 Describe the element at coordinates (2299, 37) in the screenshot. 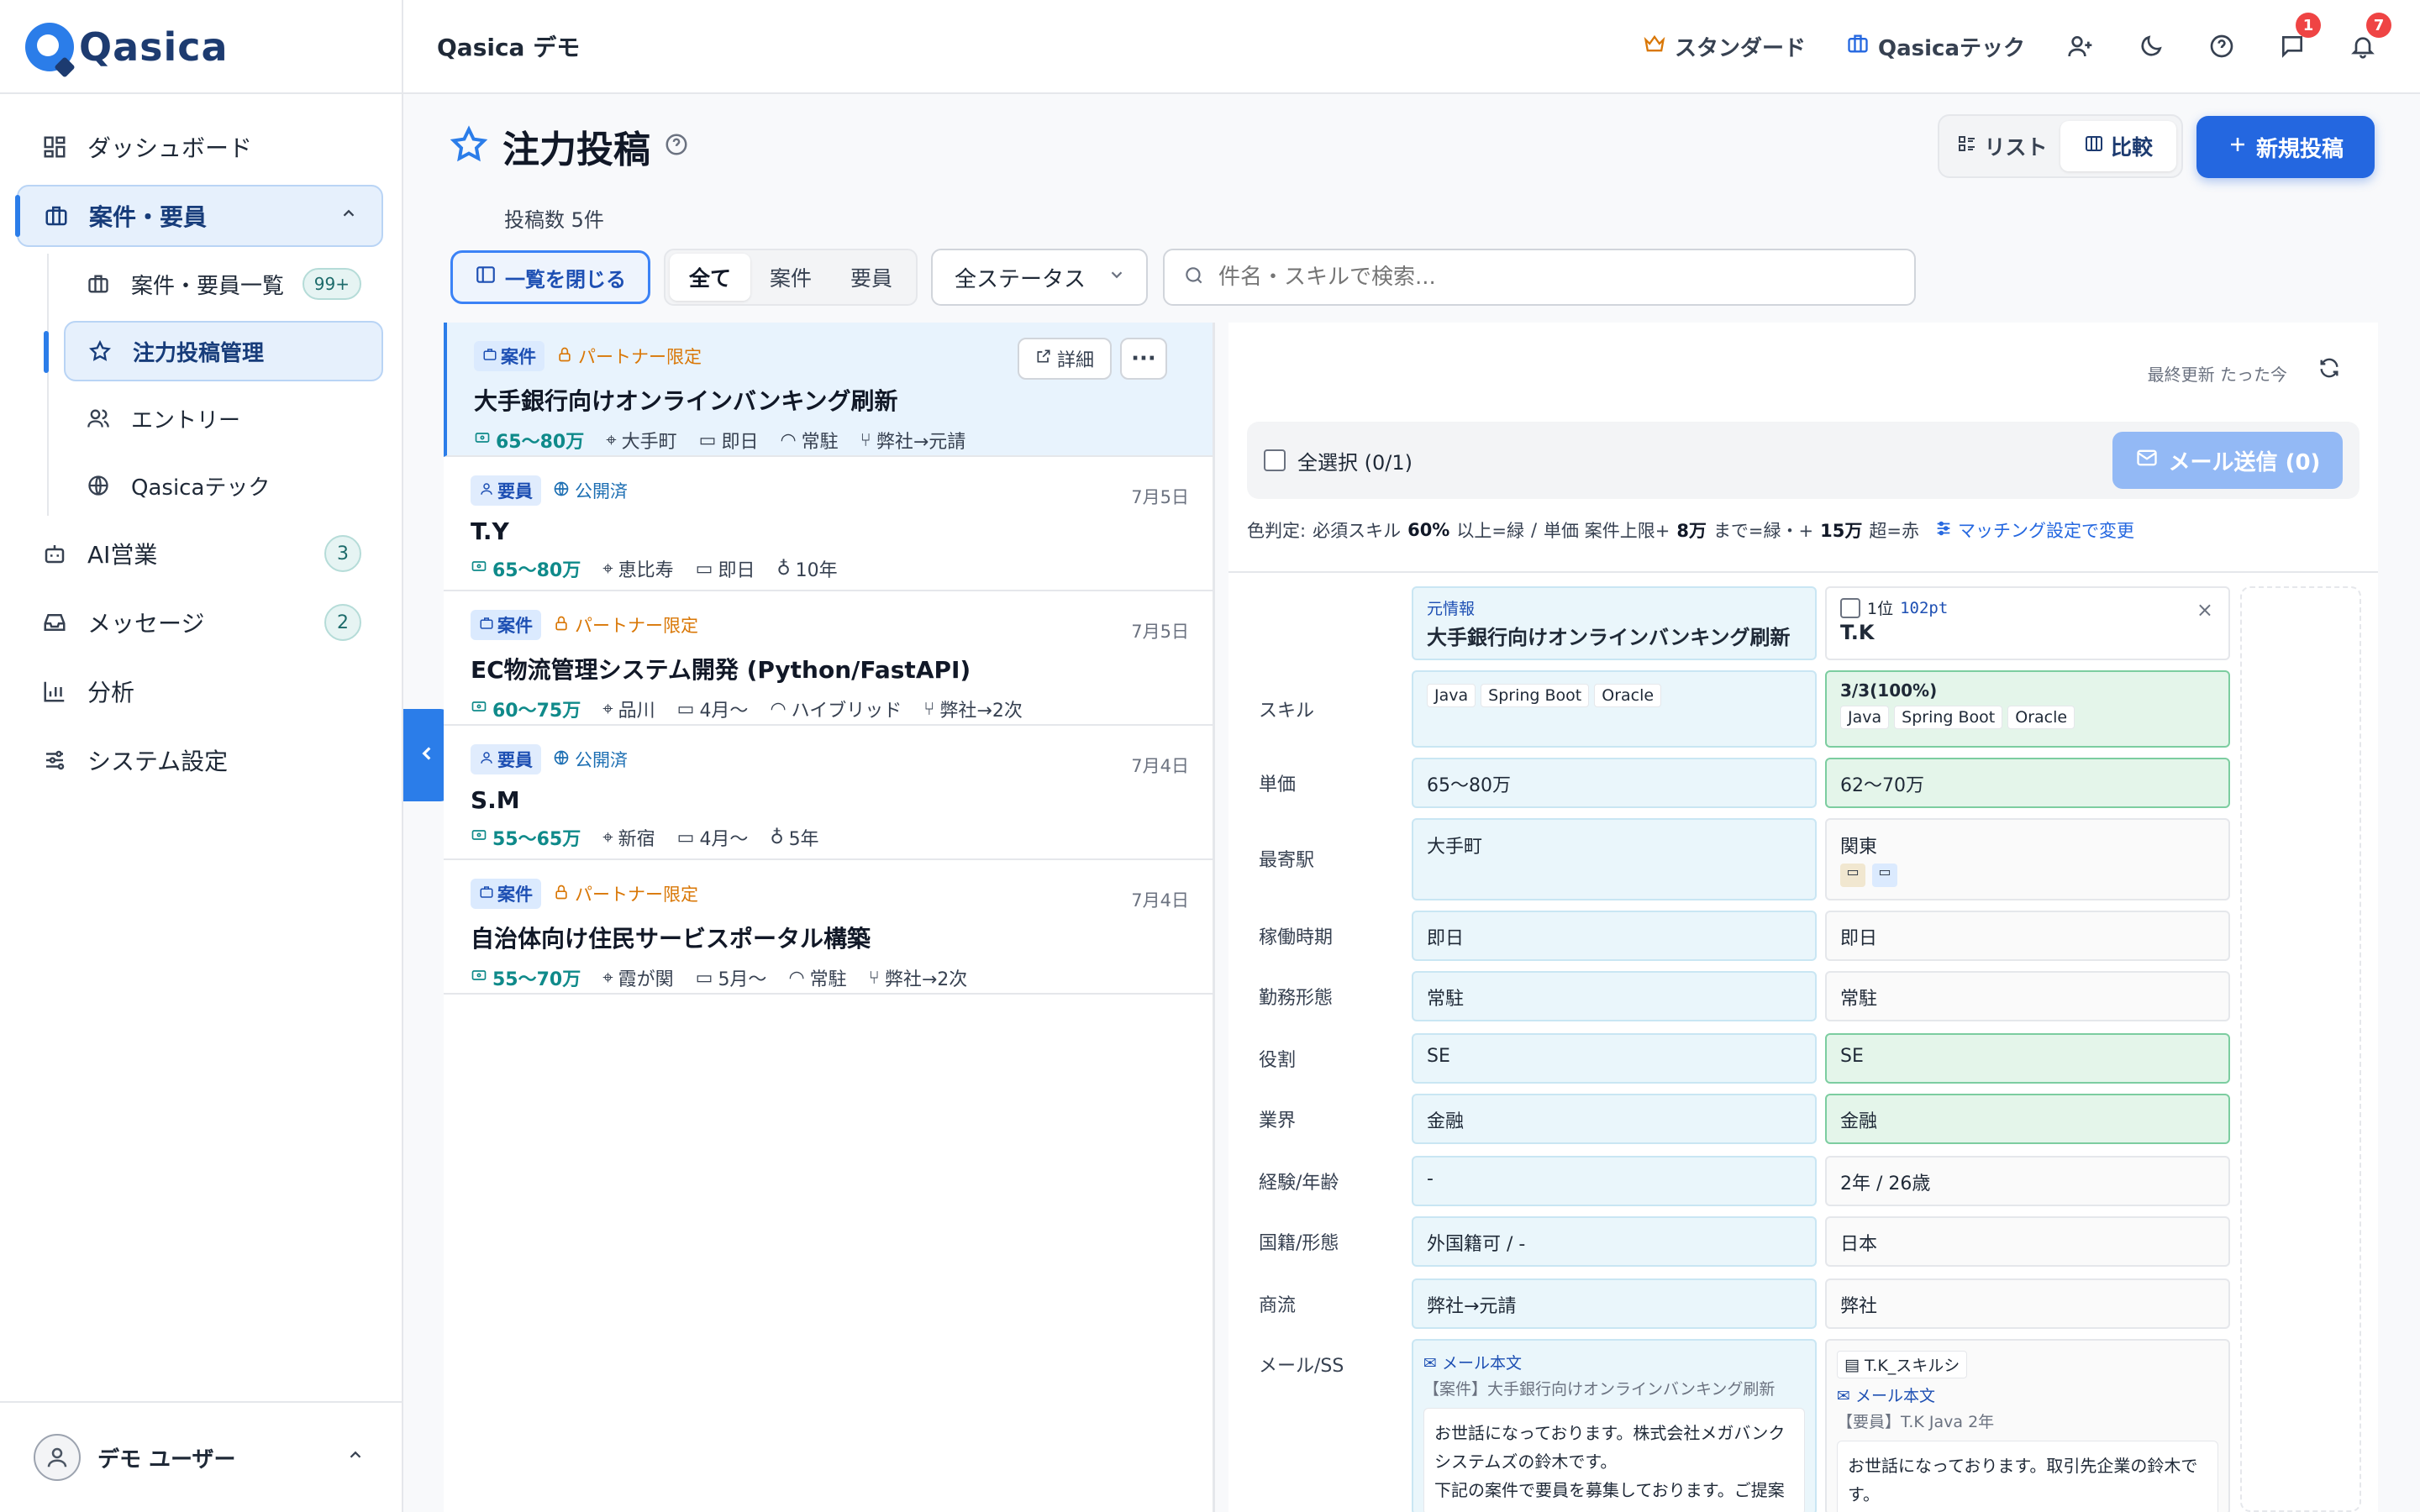

I see `message-icon: 1` at that location.